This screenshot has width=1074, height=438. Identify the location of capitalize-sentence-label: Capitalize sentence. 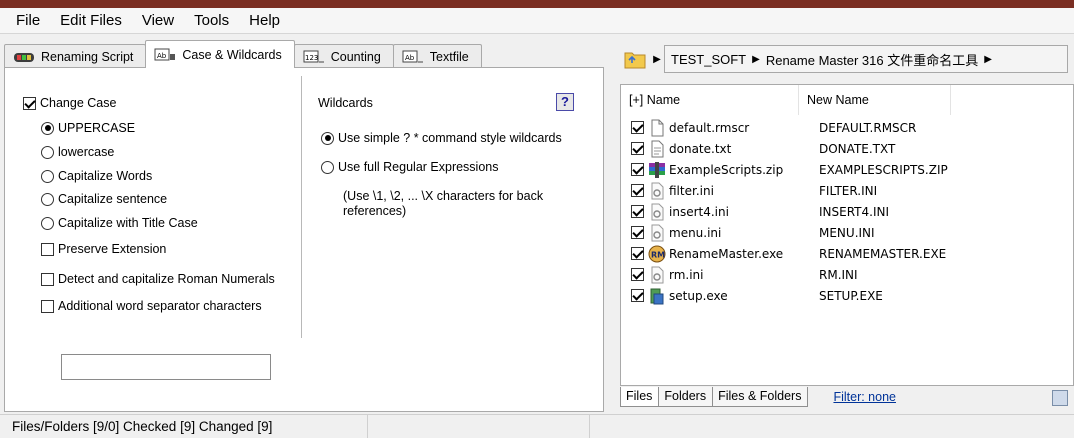
(113, 199).